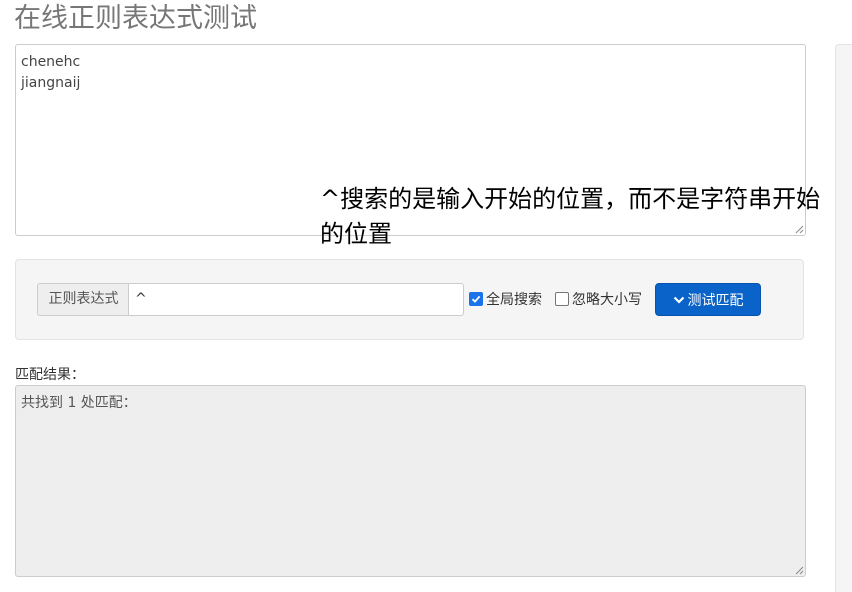 The height and width of the screenshot is (592, 852). Describe the element at coordinates (562, 299) in the screenshot. I see `ignore-case-checkbox` at that location.